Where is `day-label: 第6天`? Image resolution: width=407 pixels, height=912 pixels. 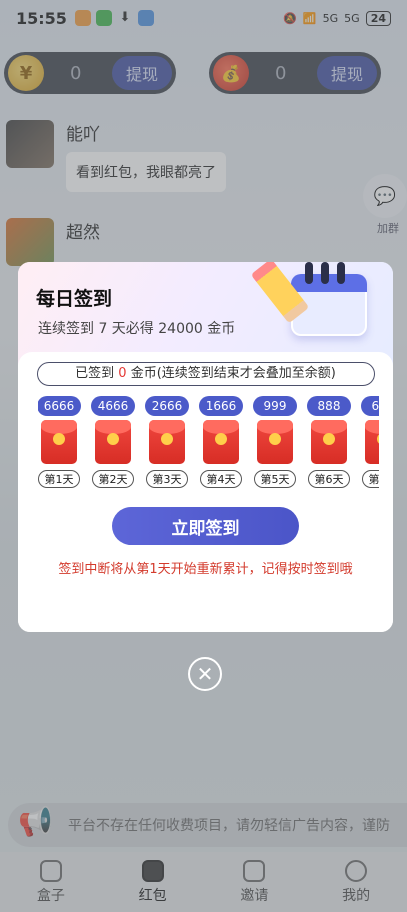
day-label: 第6天 is located at coordinates (329, 479).